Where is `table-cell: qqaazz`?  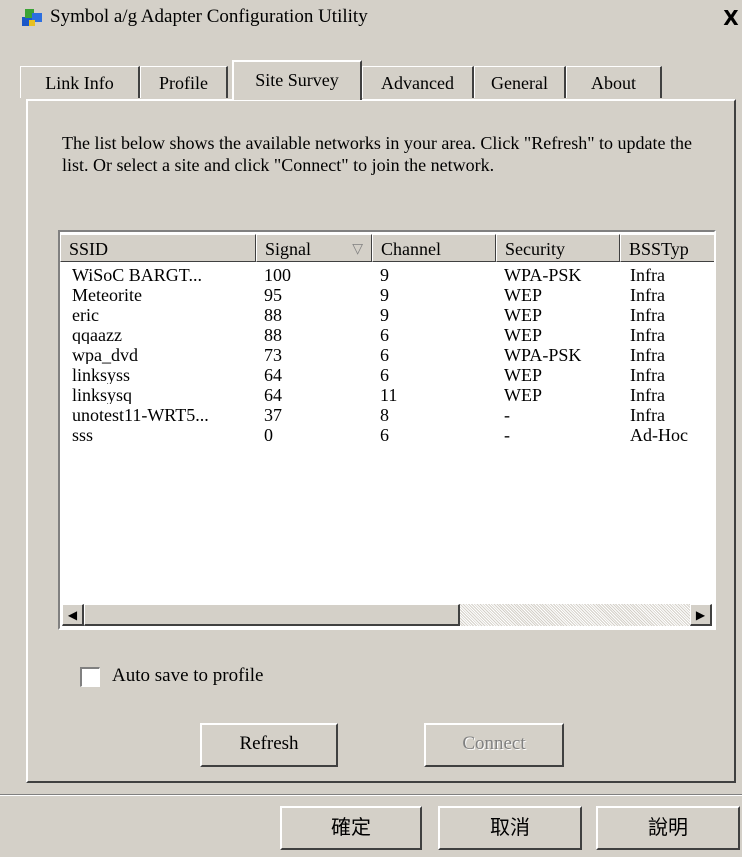 table-cell: qqaazz is located at coordinates (97, 335).